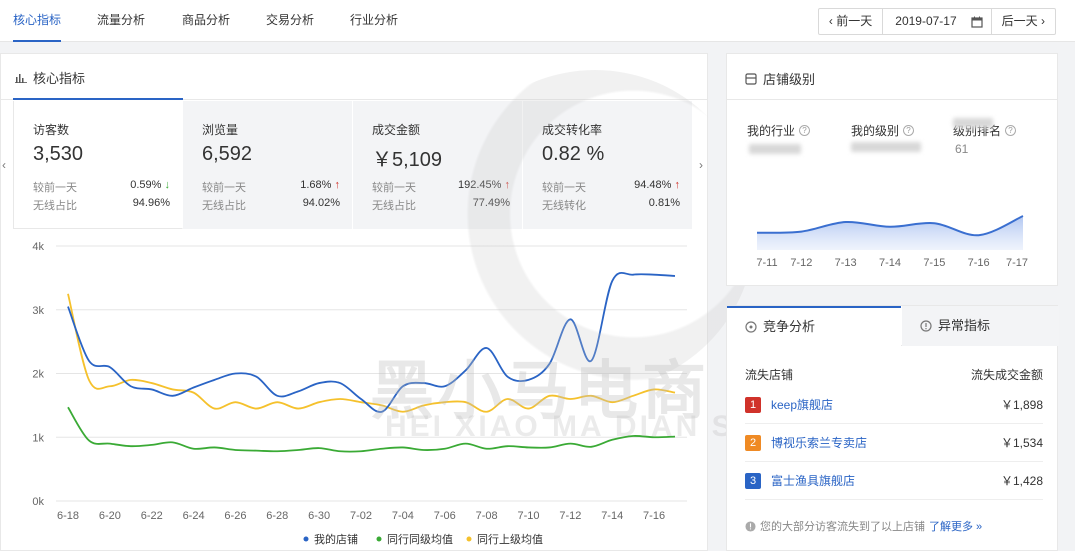  I want to click on x-tick-label: 6-20, so click(110, 516).